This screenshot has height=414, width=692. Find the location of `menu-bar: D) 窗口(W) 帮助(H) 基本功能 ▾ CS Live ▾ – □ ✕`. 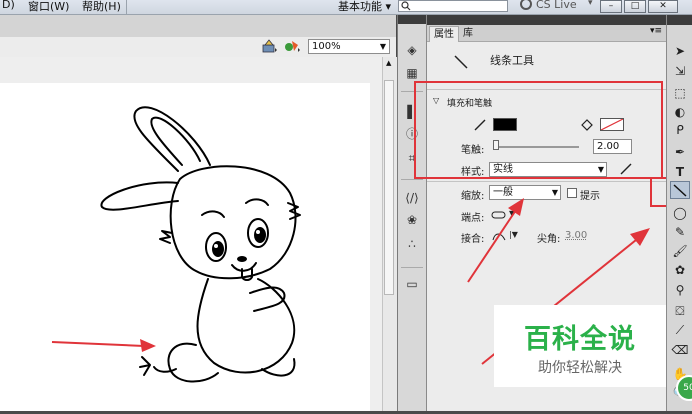

menu-bar: D) 窗口(W) 帮助(H) 基本功能 ▾ CS Live ▾ – □ ✕ is located at coordinates (346, 7).